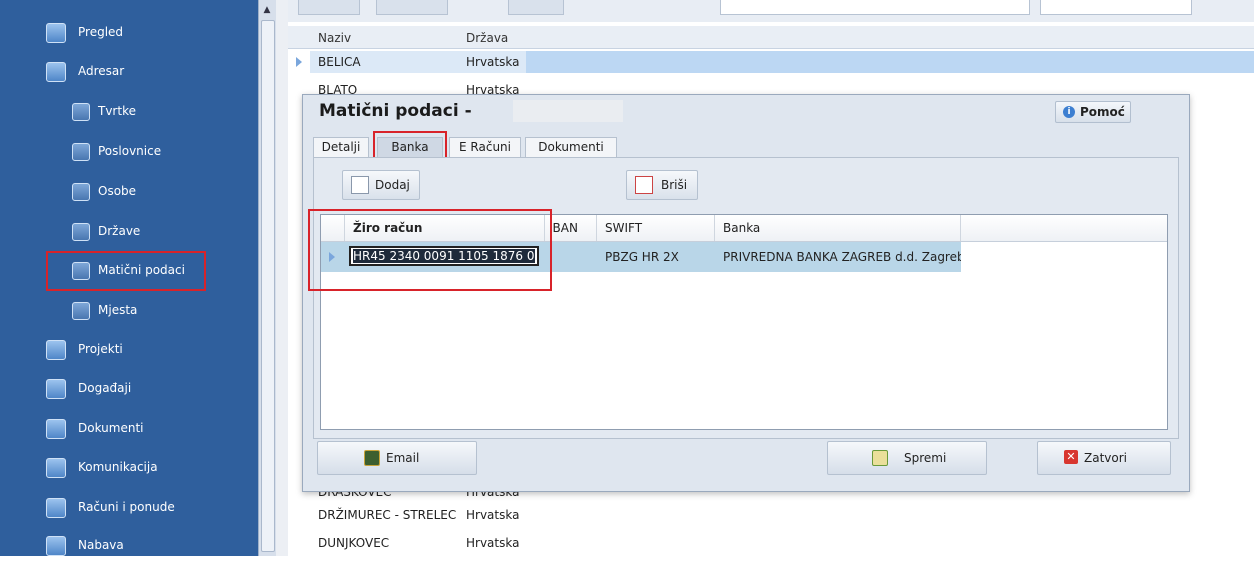  I want to click on column-header-naziv: Naziv, so click(334, 38).